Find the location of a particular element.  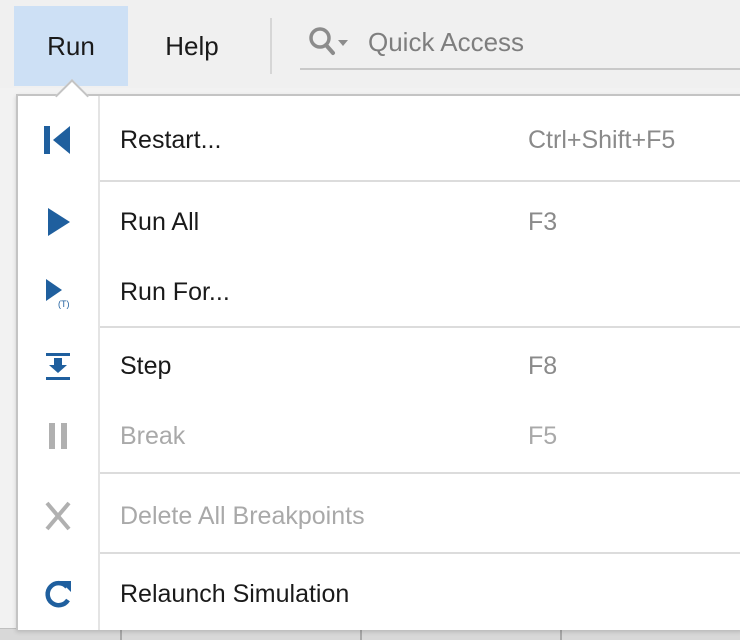

menu-item-restart: Restart... Ctrl+Shift+F5 is located at coordinates (379, 140).